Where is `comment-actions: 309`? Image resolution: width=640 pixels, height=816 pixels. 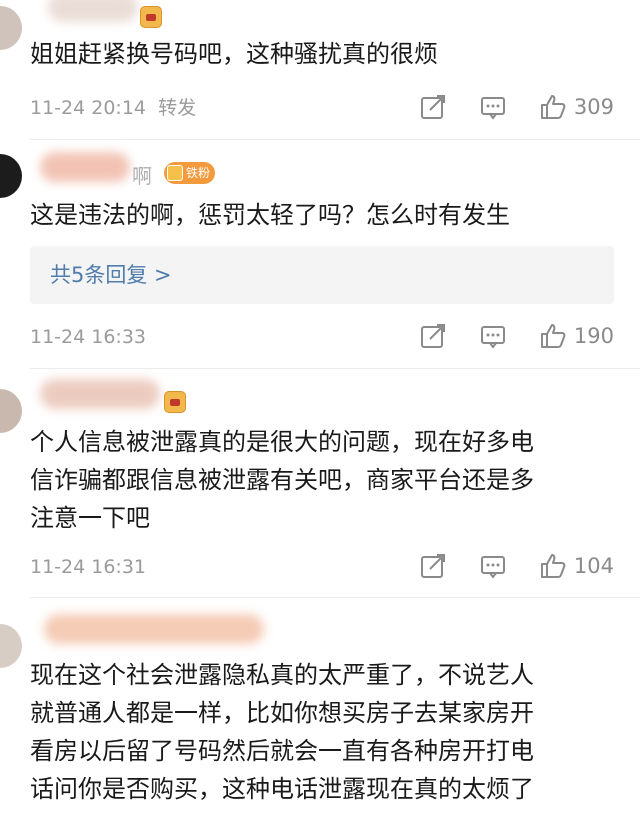 comment-actions: 309 is located at coordinates (517, 107).